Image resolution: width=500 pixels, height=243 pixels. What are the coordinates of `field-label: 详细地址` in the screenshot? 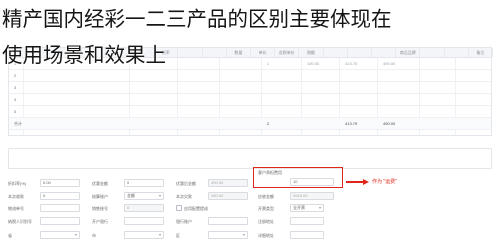 It's located at (266, 235).